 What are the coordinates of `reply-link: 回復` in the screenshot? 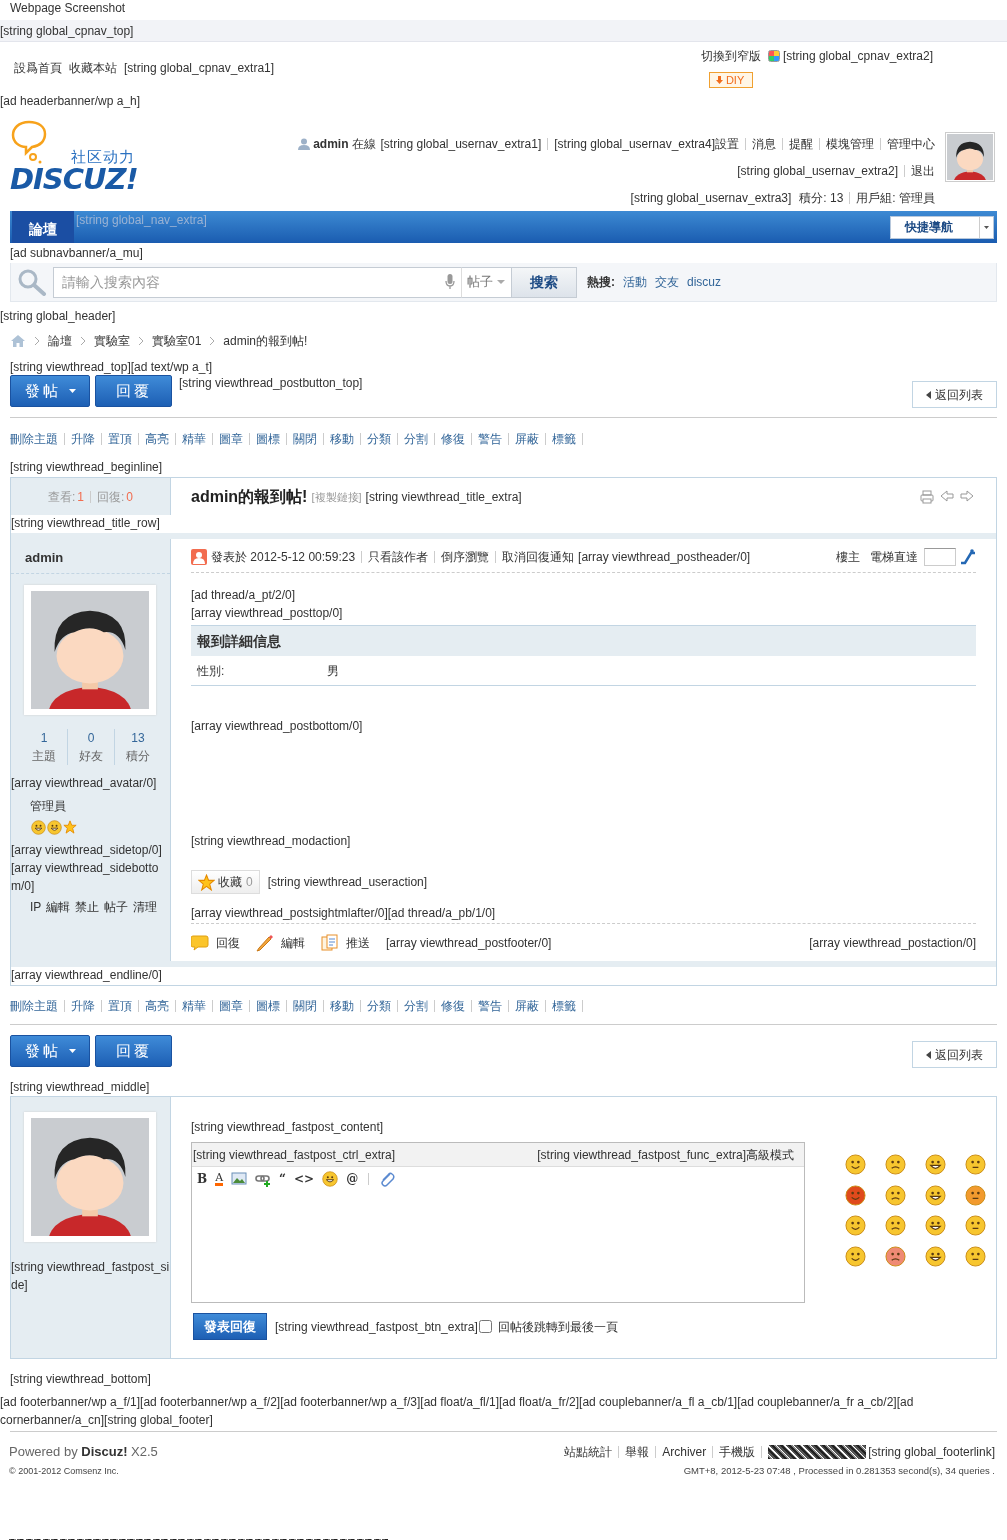 It's located at (215, 943).